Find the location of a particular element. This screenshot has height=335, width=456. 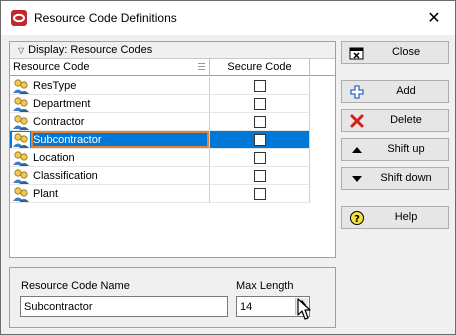

title-bar: Resource Code Definitions ✕ is located at coordinates (228, 18).